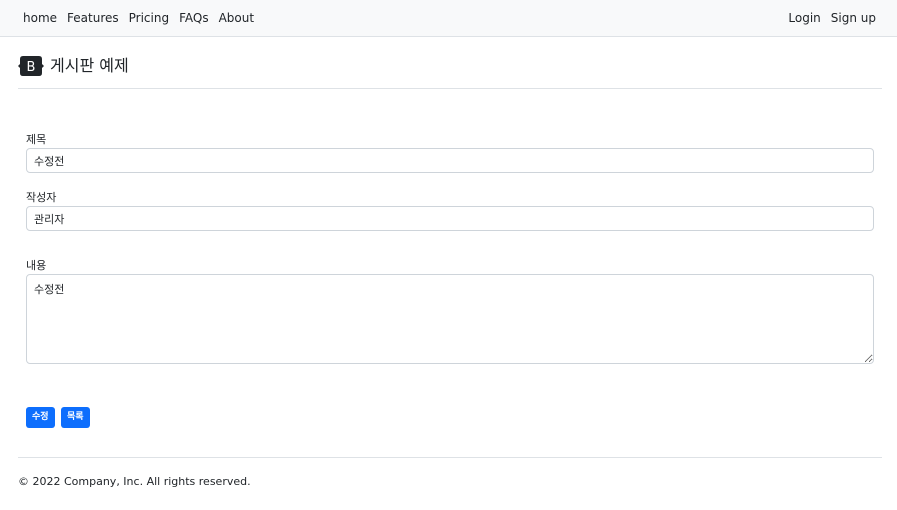  Describe the element at coordinates (149, 18) in the screenshot. I see `nav-link-pricing: Pricing` at that location.